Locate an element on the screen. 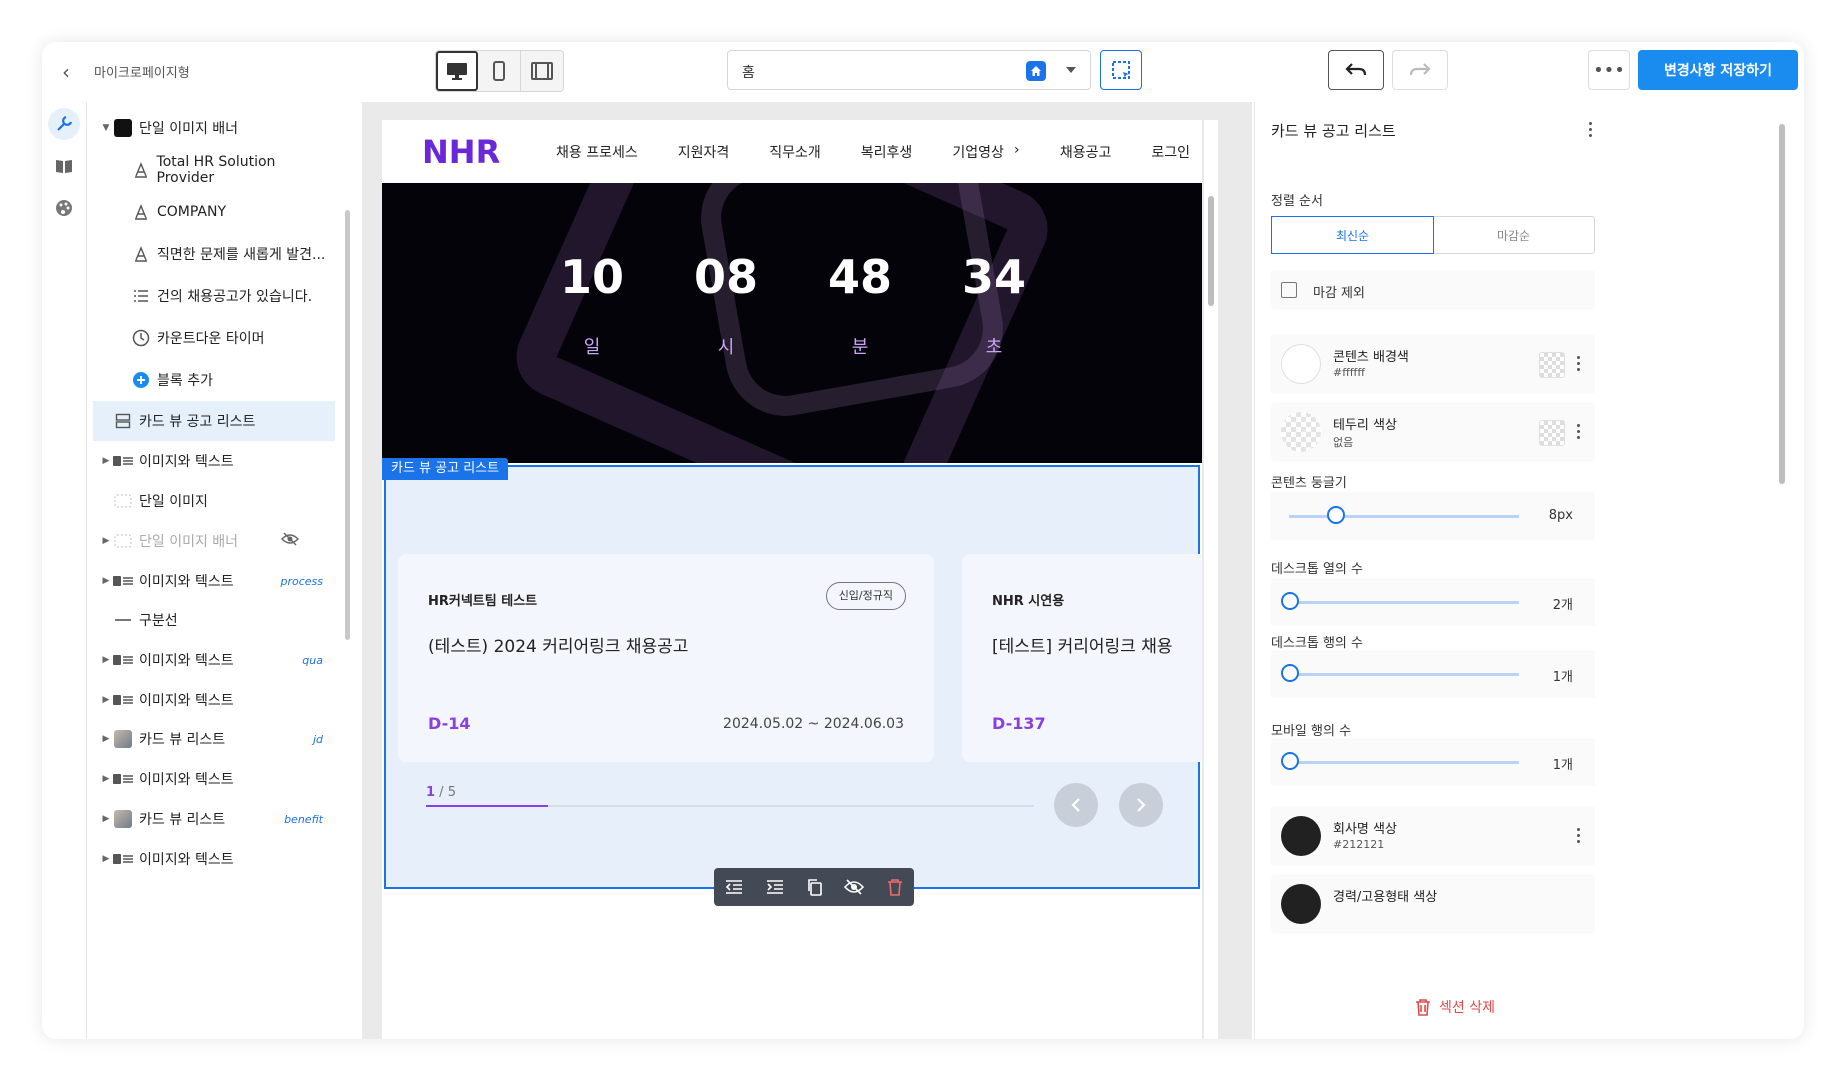 The image size is (1843, 1077). mobile-rows-value: 1개 is located at coordinates (1562, 765).